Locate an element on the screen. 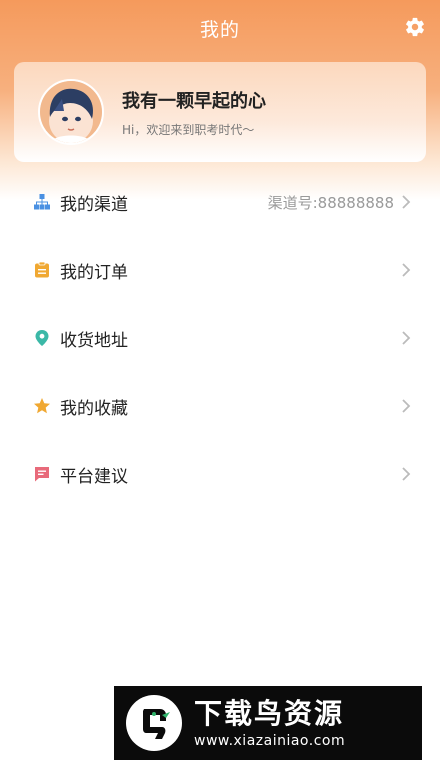 This screenshot has width=440, height=770. channel-icon is located at coordinates (42, 202).